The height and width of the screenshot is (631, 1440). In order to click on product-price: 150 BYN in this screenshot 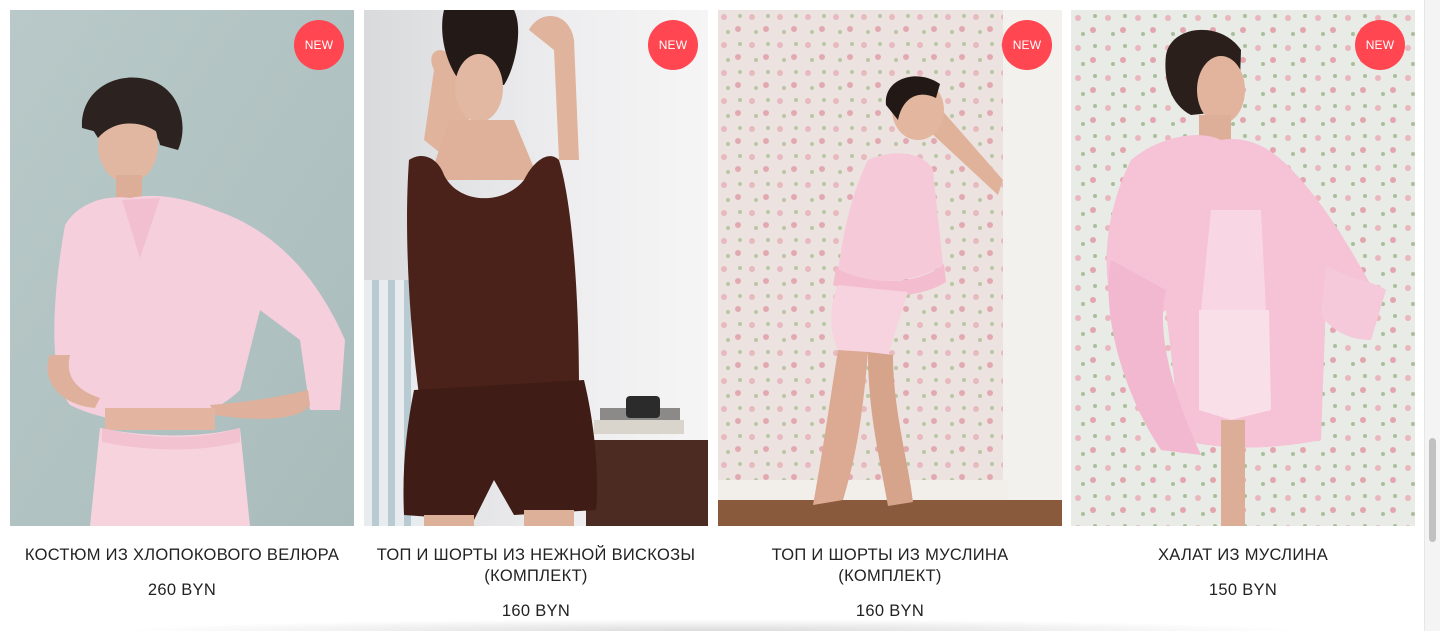, I will do `click(1243, 590)`.